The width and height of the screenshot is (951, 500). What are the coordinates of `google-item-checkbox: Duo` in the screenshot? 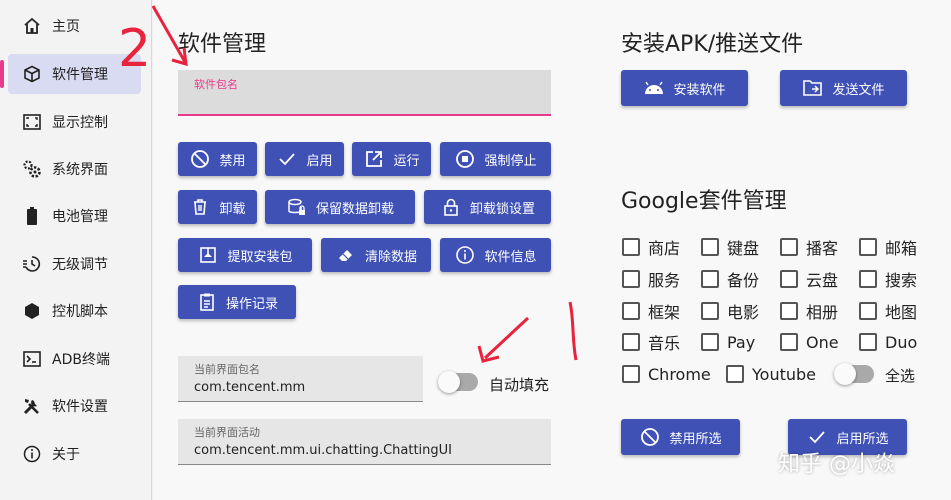 It's located at (888, 342).